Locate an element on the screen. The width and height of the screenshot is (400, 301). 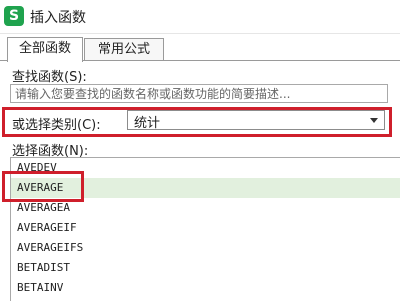
chevron-down-icon is located at coordinates (374, 120).